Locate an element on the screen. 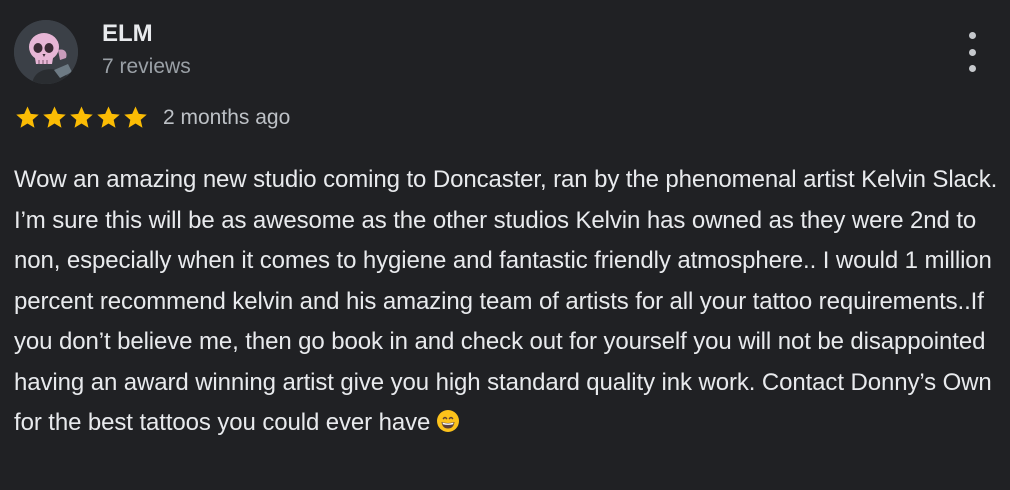  review-date: 2 months ago is located at coordinates (227, 117).